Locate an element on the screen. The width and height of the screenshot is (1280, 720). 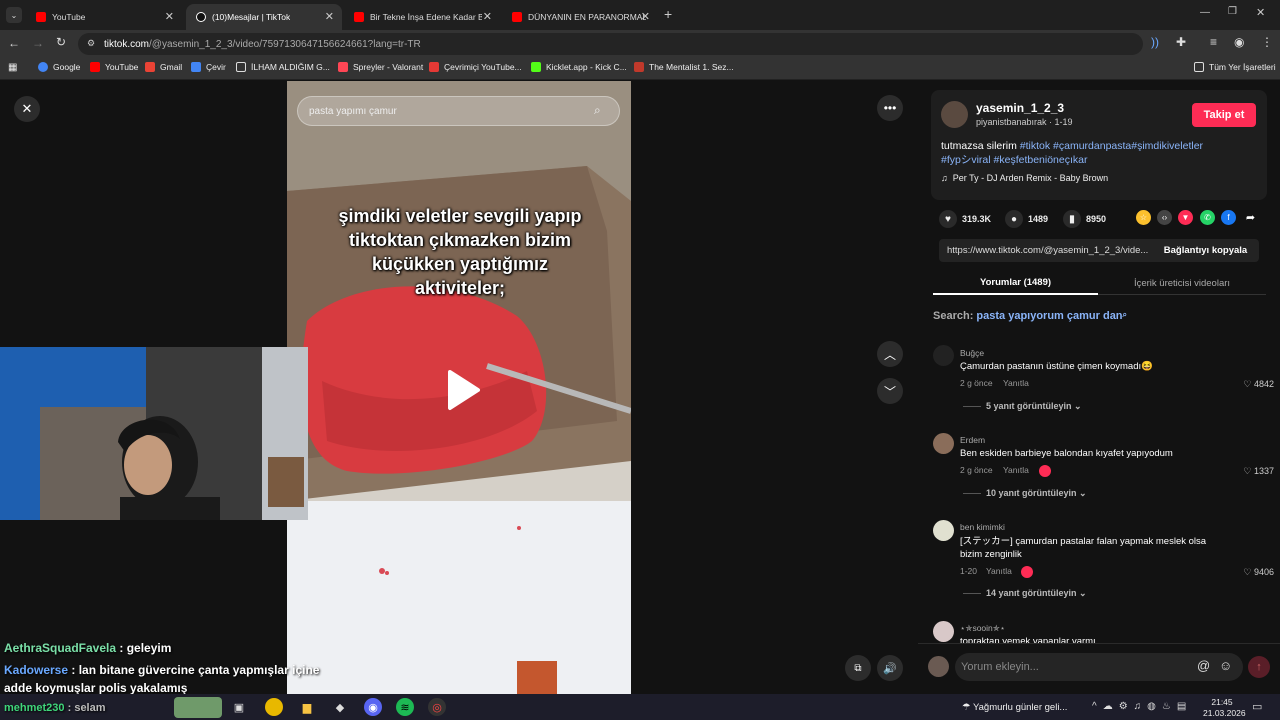
follow-button: Takip et is located at coordinates (1224, 115).